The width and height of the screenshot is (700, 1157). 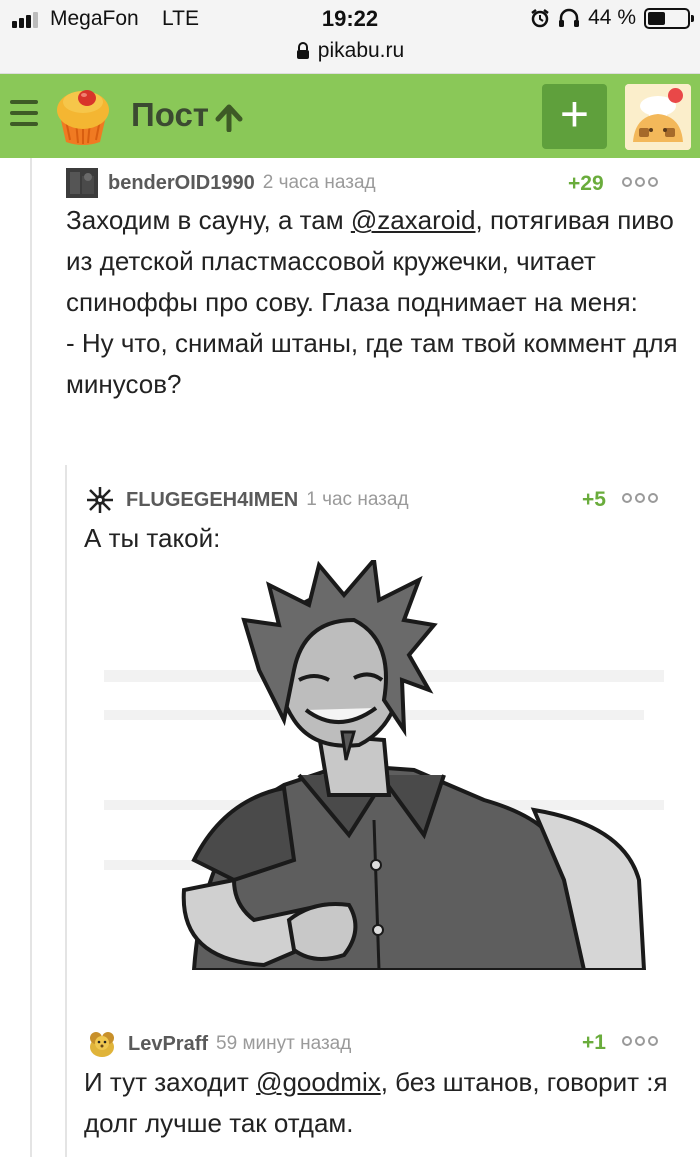 I want to click on comment-rating: +29, so click(x=586, y=183).